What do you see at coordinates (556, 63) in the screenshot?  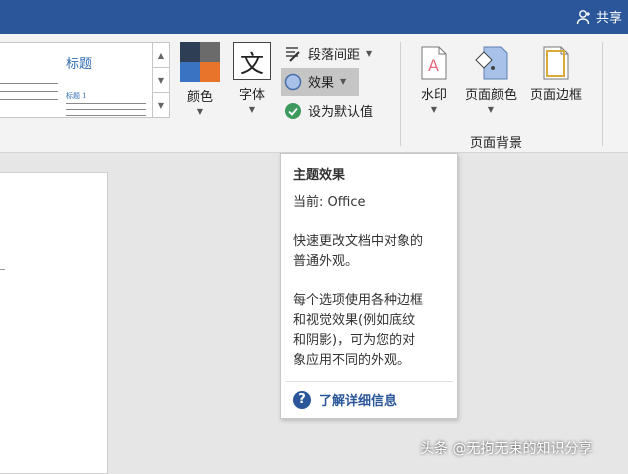 I see `page-borders-icon` at bounding box center [556, 63].